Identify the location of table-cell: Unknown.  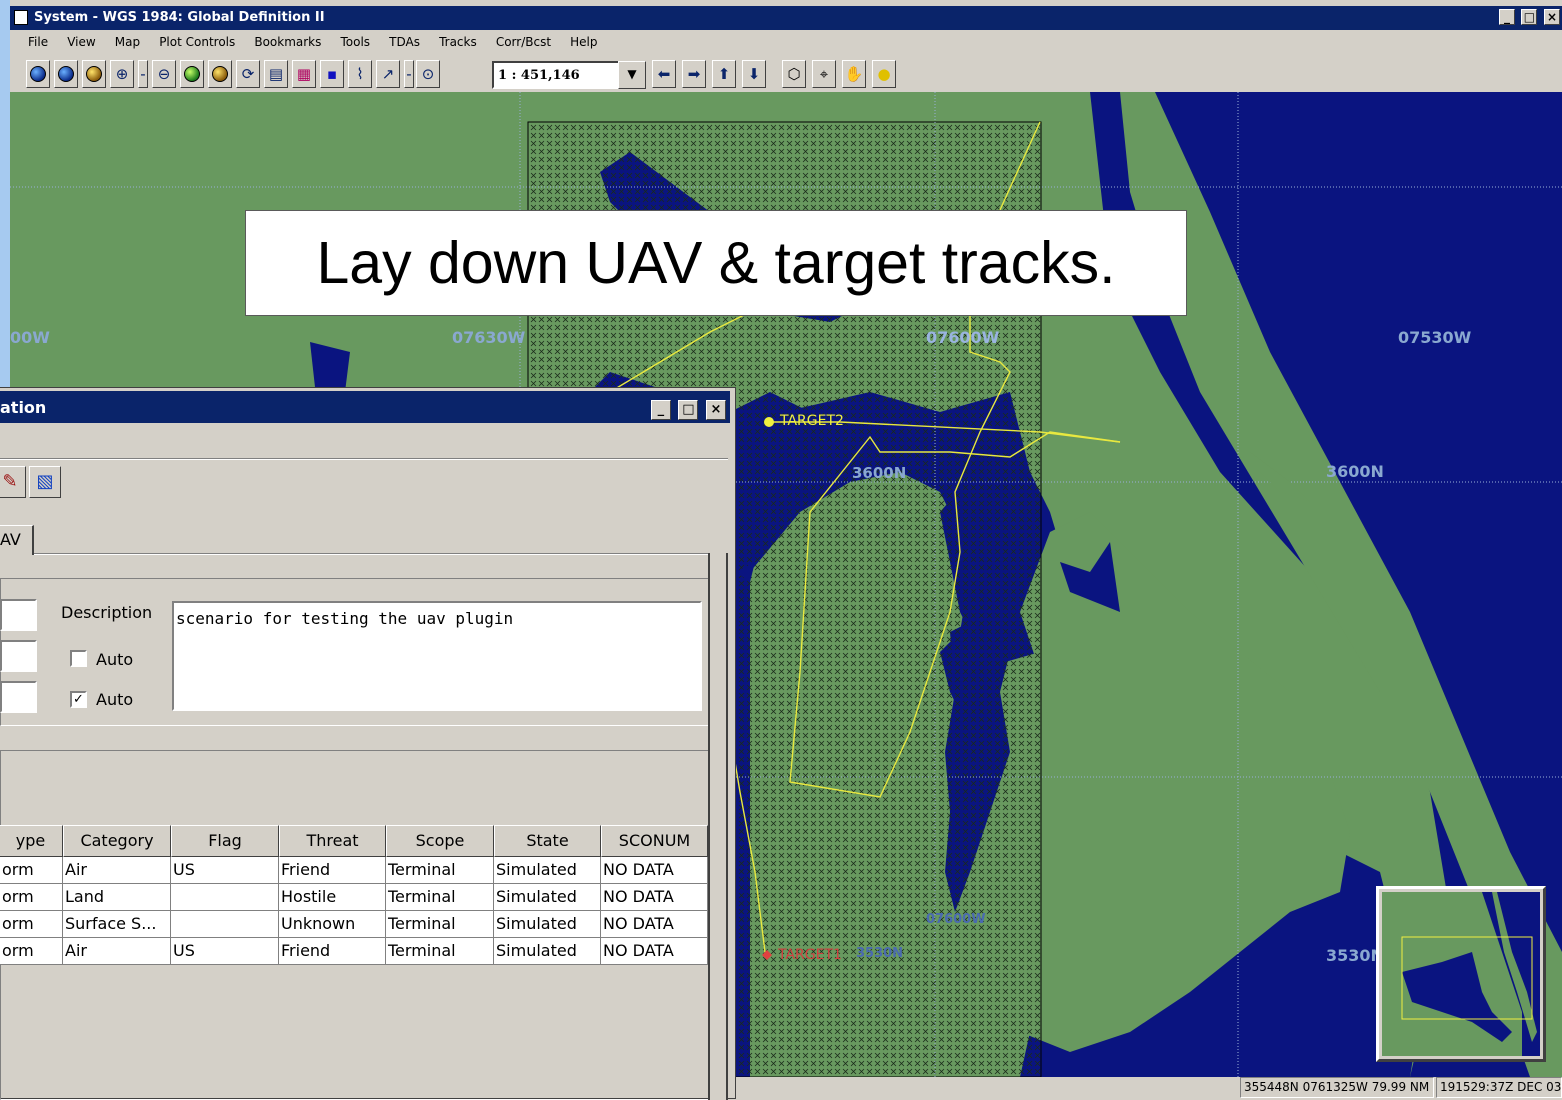
(332, 924).